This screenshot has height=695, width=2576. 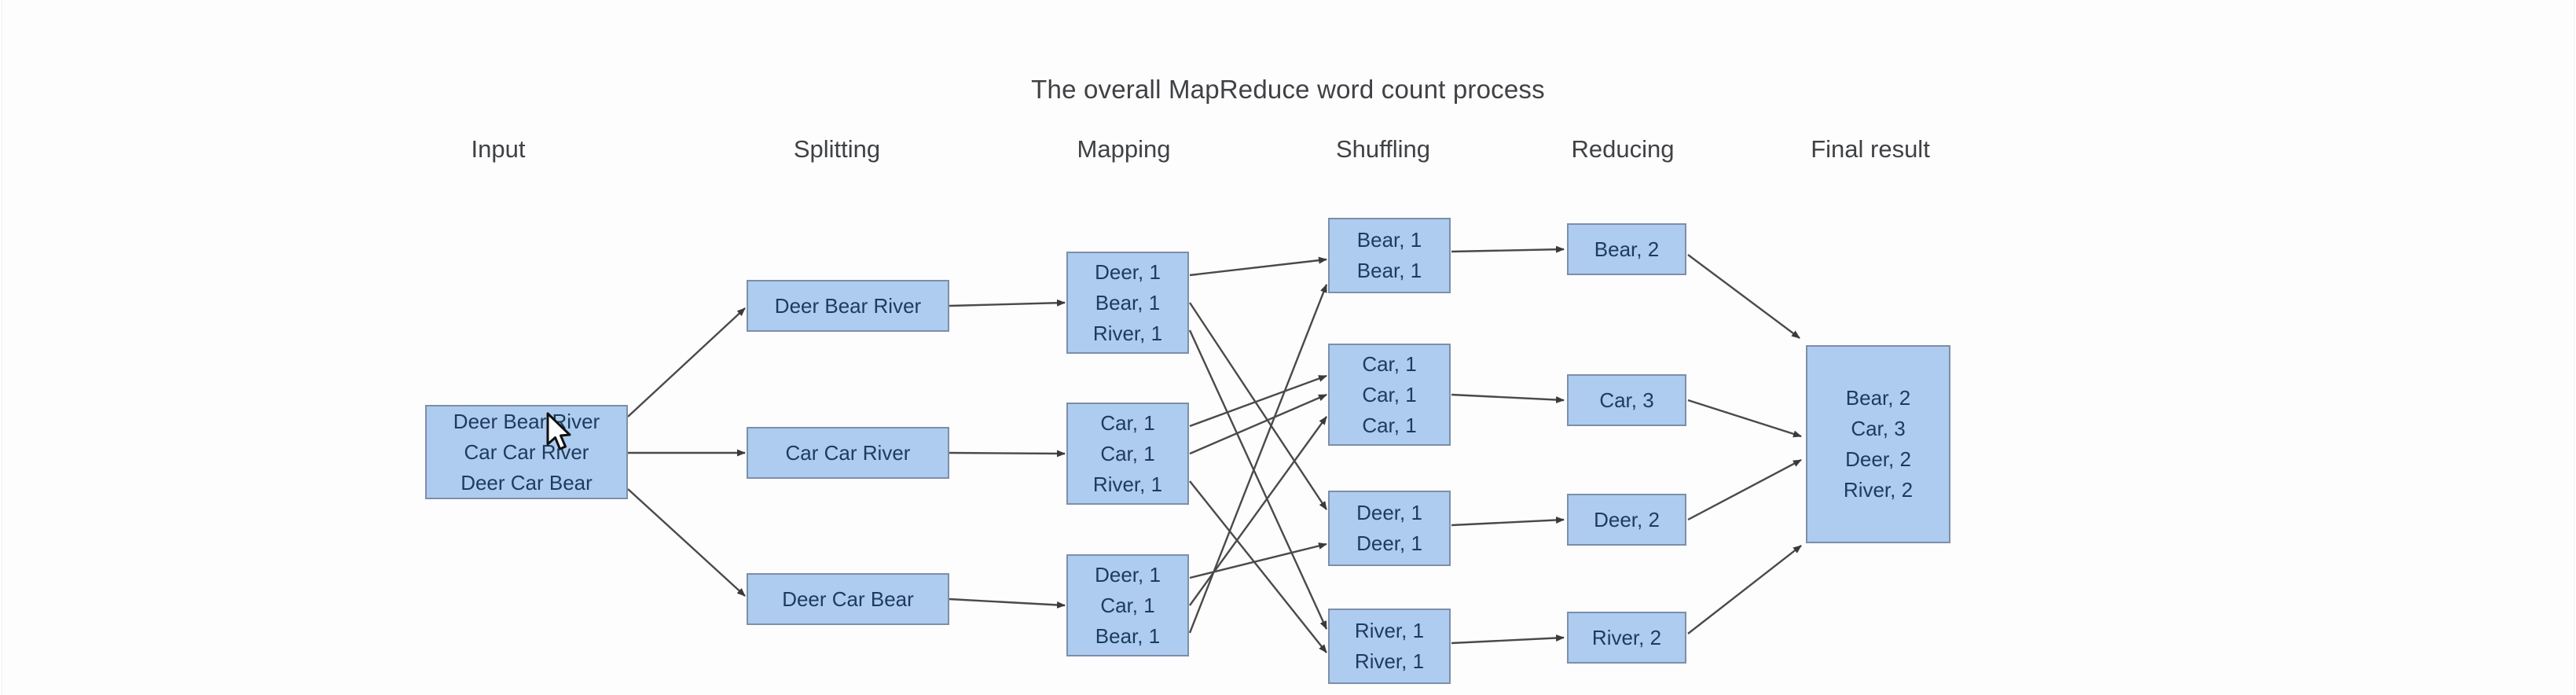 What do you see at coordinates (1508, 639) in the screenshot?
I see `edge-shuf4-red4` at bounding box center [1508, 639].